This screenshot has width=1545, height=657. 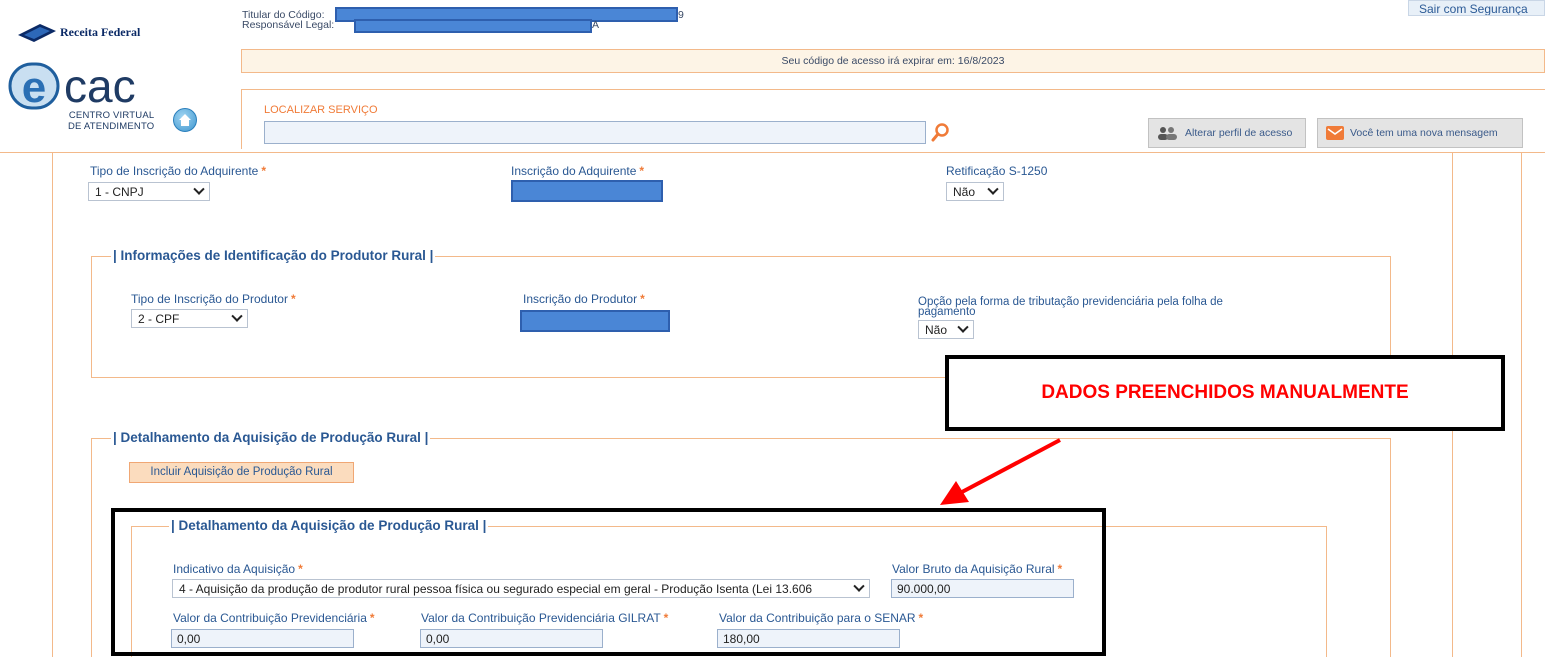 What do you see at coordinates (595, 132) in the screenshot?
I see `search-input` at bounding box center [595, 132].